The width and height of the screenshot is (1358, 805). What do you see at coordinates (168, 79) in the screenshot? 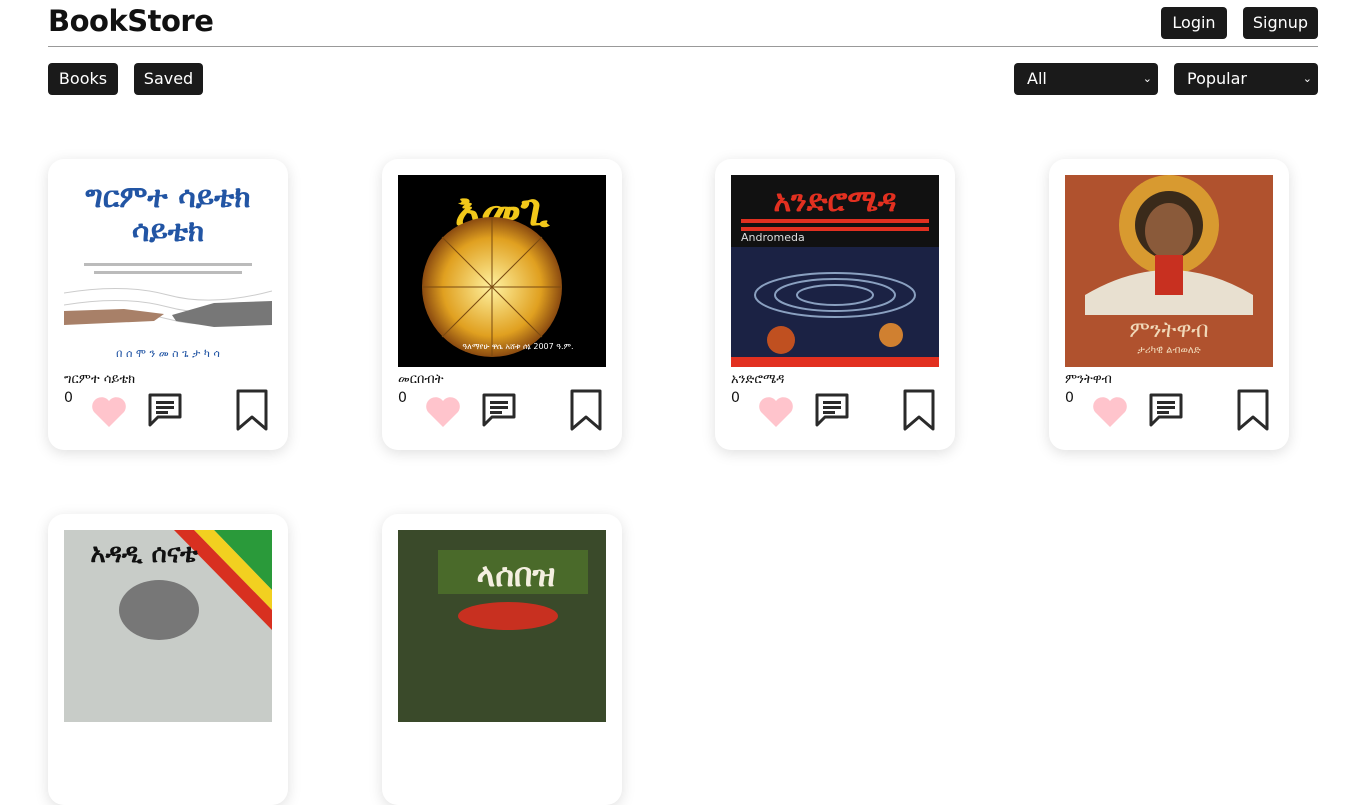
I see `saved-nav-button: Saved` at bounding box center [168, 79].